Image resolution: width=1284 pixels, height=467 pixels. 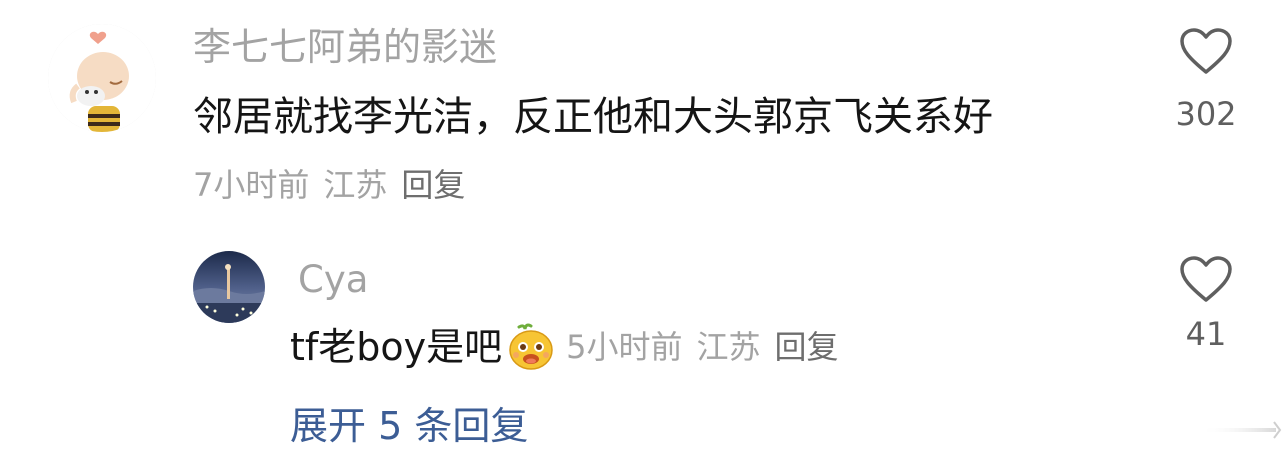 What do you see at coordinates (1206, 305) in the screenshot?
I see `reply-like-button: 41` at bounding box center [1206, 305].